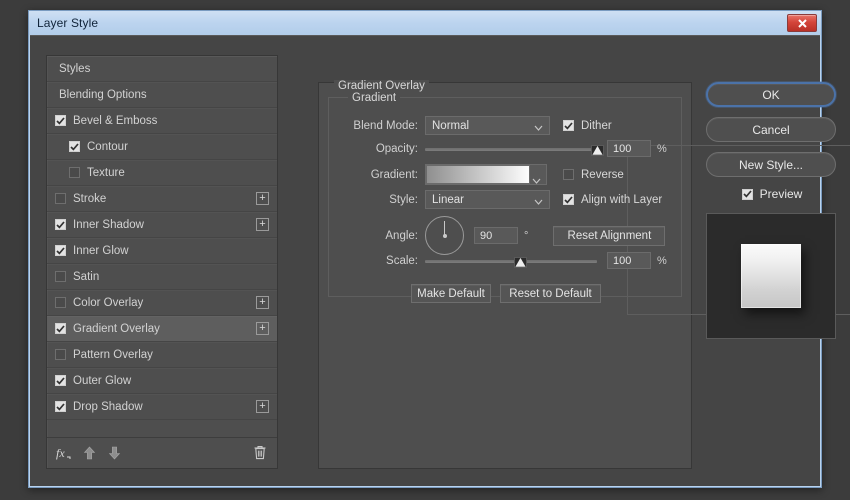  What do you see at coordinates (89, 453) in the screenshot?
I see `move-up-icon` at bounding box center [89, 453].